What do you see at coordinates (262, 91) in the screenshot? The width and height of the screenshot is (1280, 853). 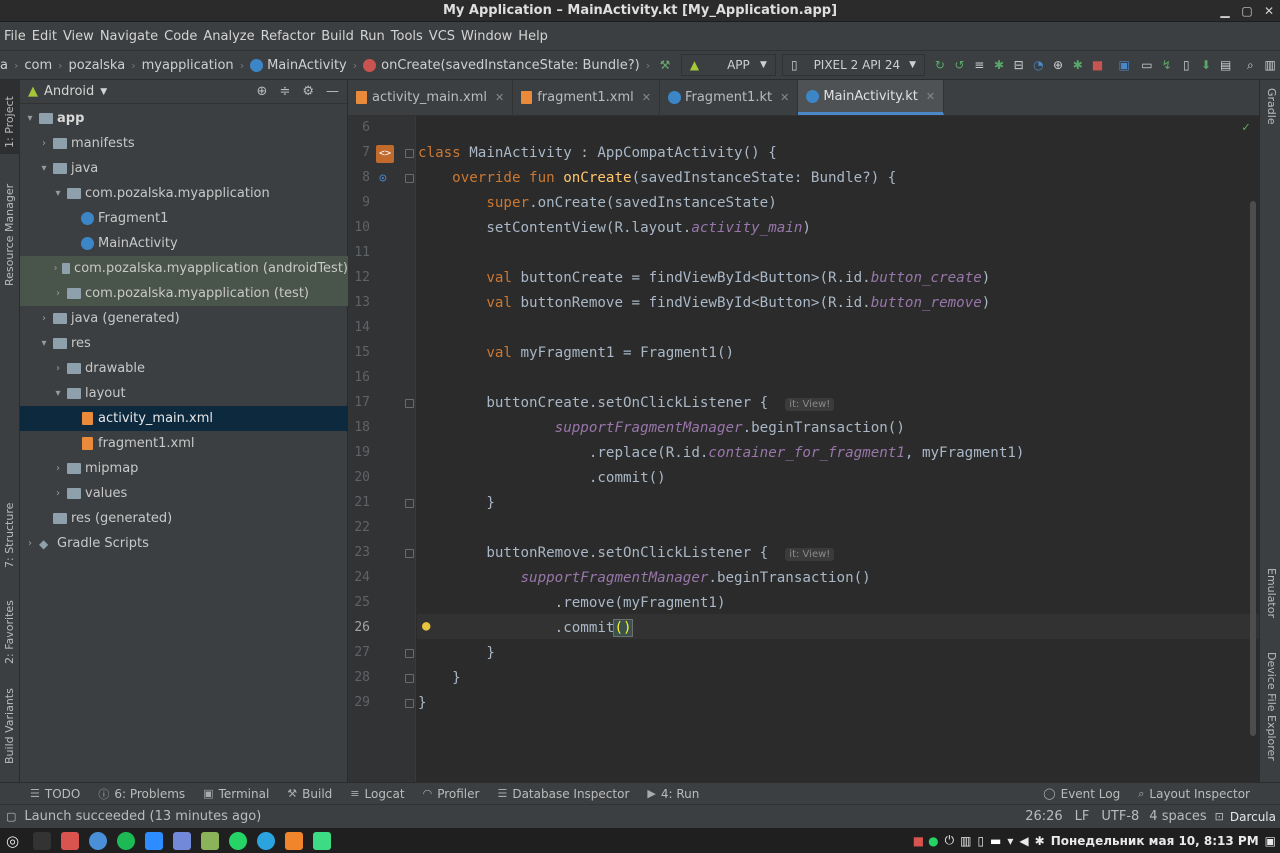 I see `locate-icon: ⊕` at bounding box center [262, 91].